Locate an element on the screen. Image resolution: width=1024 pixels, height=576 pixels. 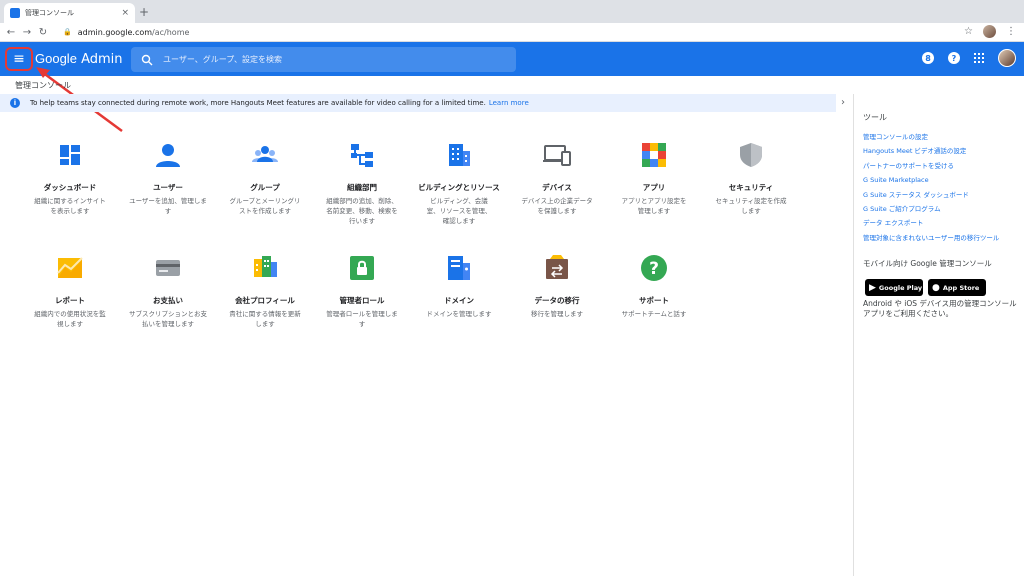
building-icon is located at coordinates (459, 155).